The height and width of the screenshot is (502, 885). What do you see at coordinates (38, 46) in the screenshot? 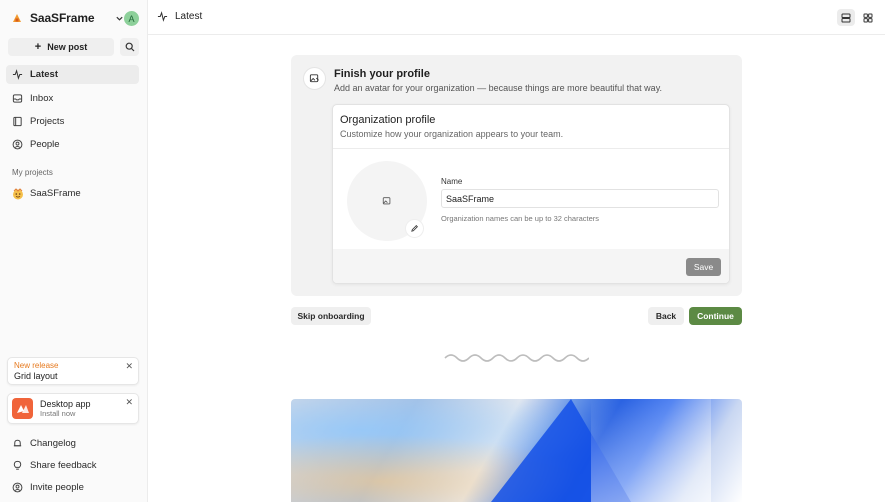
I see `plus-icon: +` at bounding box center [38, 46].